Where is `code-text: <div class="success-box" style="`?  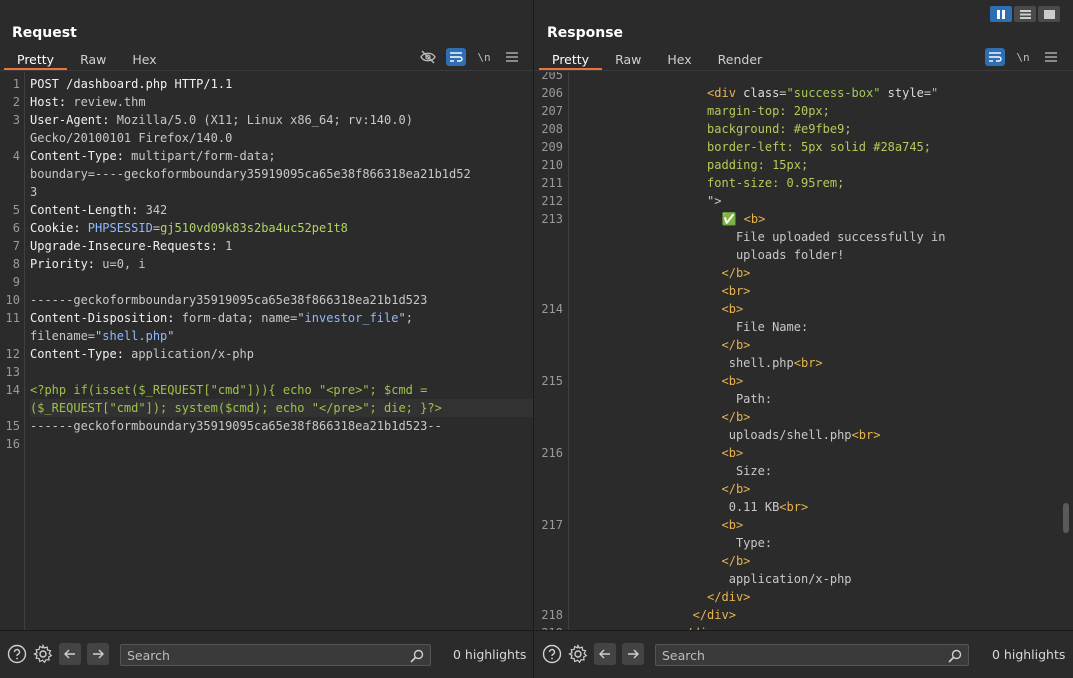
code-text: <div class="success-box" style=" is located at coordinates (757, 93).